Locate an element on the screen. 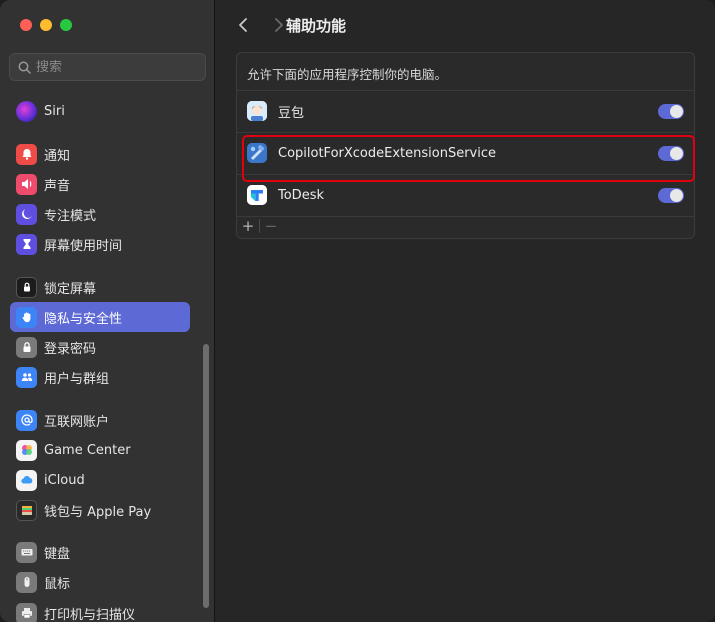 The width and height of the screenshot is (715, 622). sidebar-item-sound: 声音 is located at coordinates (100, 184).